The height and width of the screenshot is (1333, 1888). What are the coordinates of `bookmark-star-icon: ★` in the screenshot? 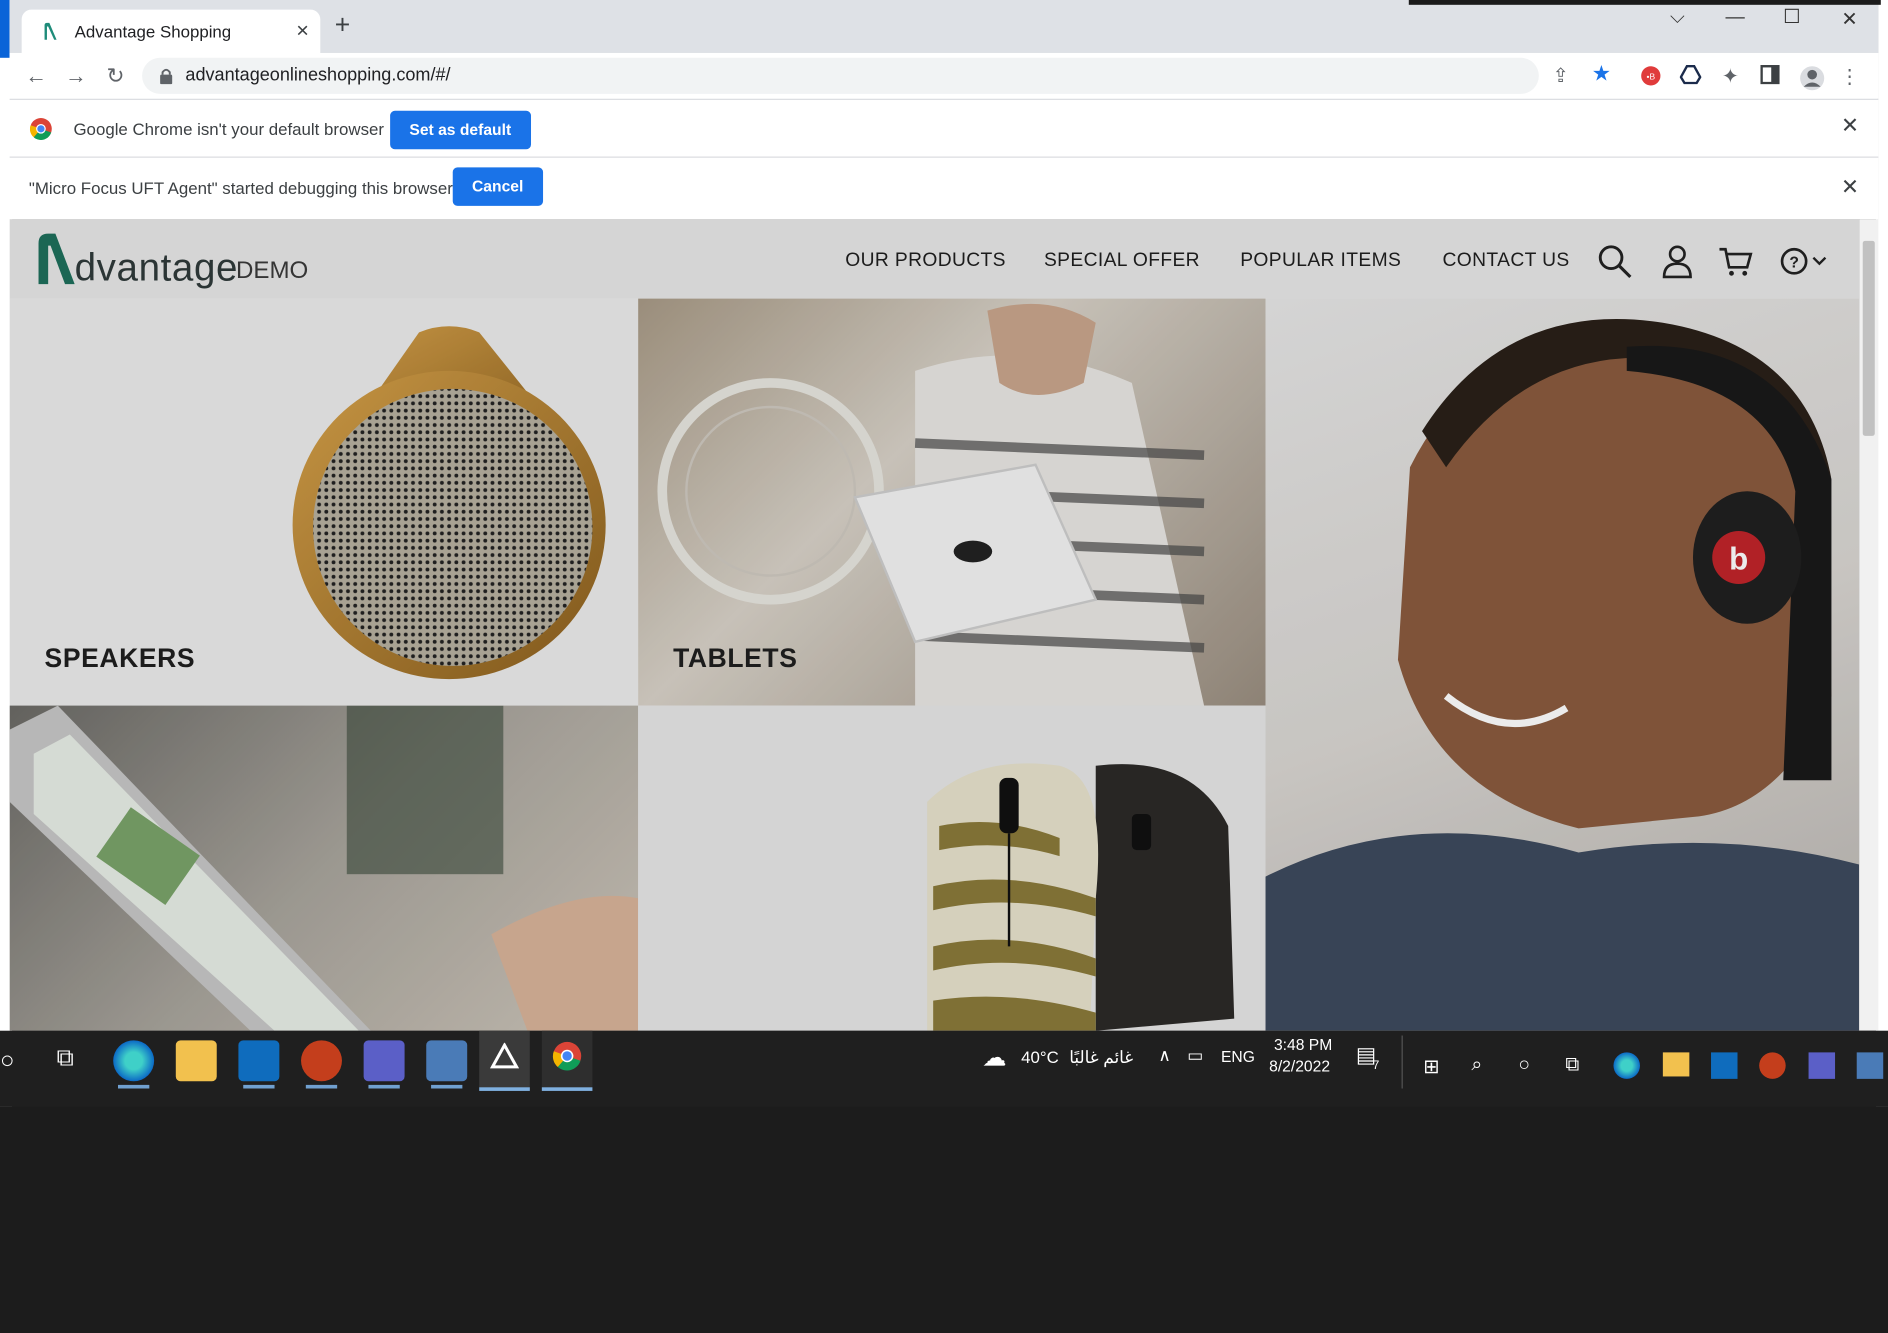 It's located at (1601, 73).